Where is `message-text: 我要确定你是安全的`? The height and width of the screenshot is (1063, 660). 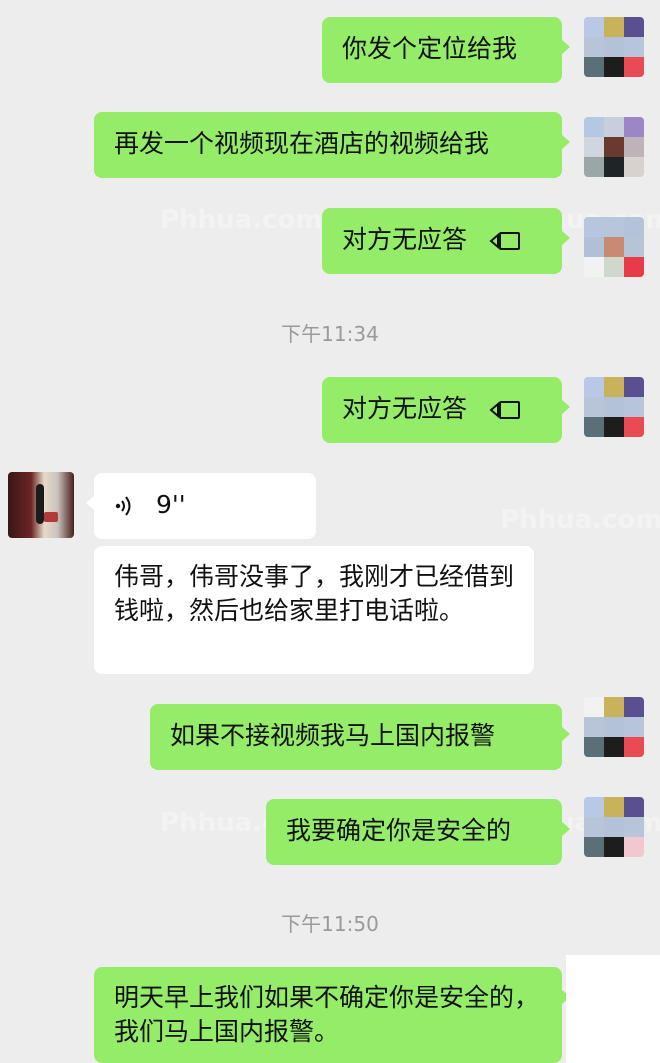
message-text: 我要确定你是安全的 is located at coordinates (399, 830).